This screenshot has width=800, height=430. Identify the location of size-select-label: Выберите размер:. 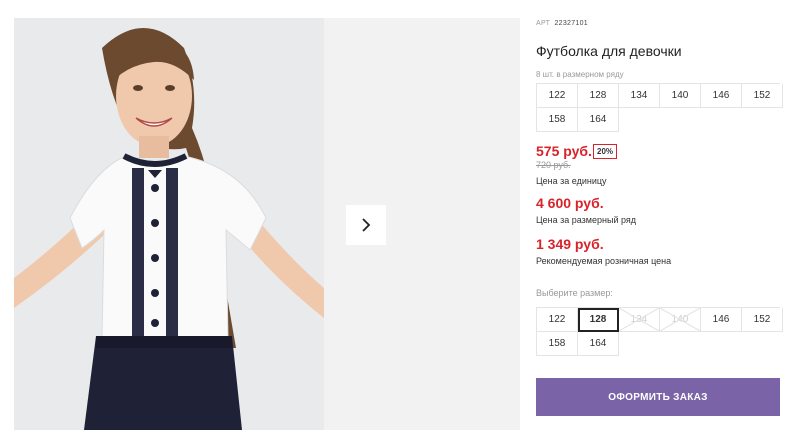
(574, 293).